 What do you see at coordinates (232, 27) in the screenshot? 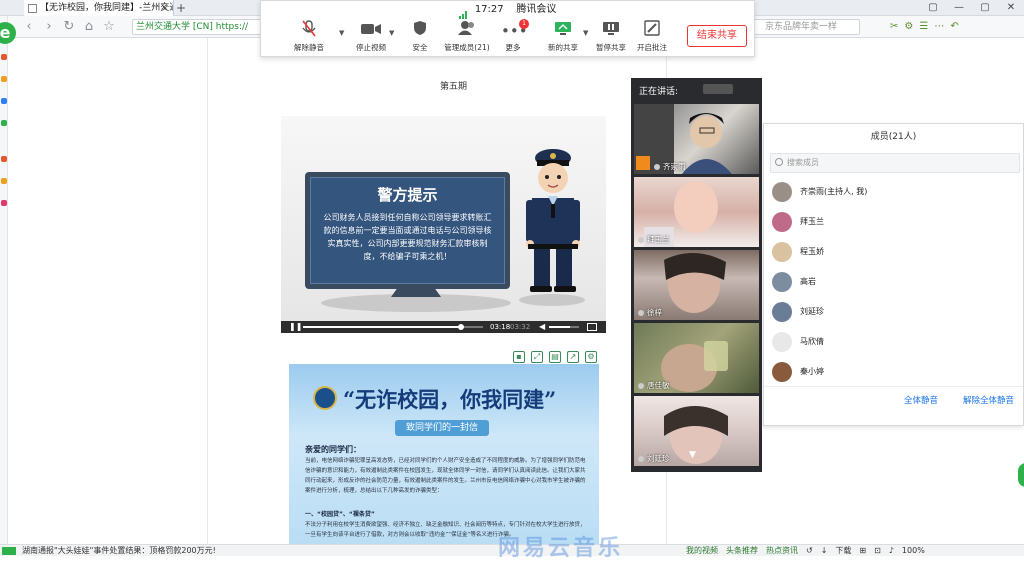
I see `url-text: https://` at bounding box center [232, 27].